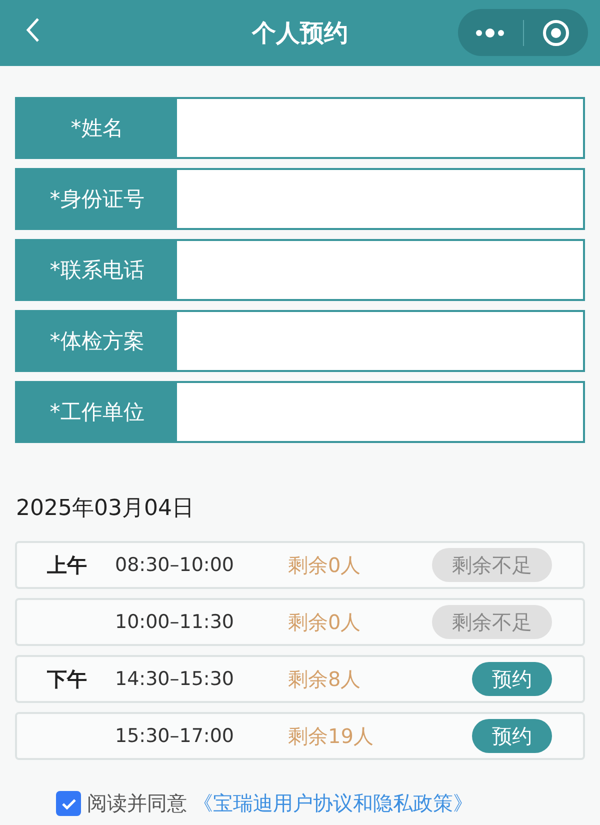  I want to click on field-label: *工作单位, so click(97, 412).